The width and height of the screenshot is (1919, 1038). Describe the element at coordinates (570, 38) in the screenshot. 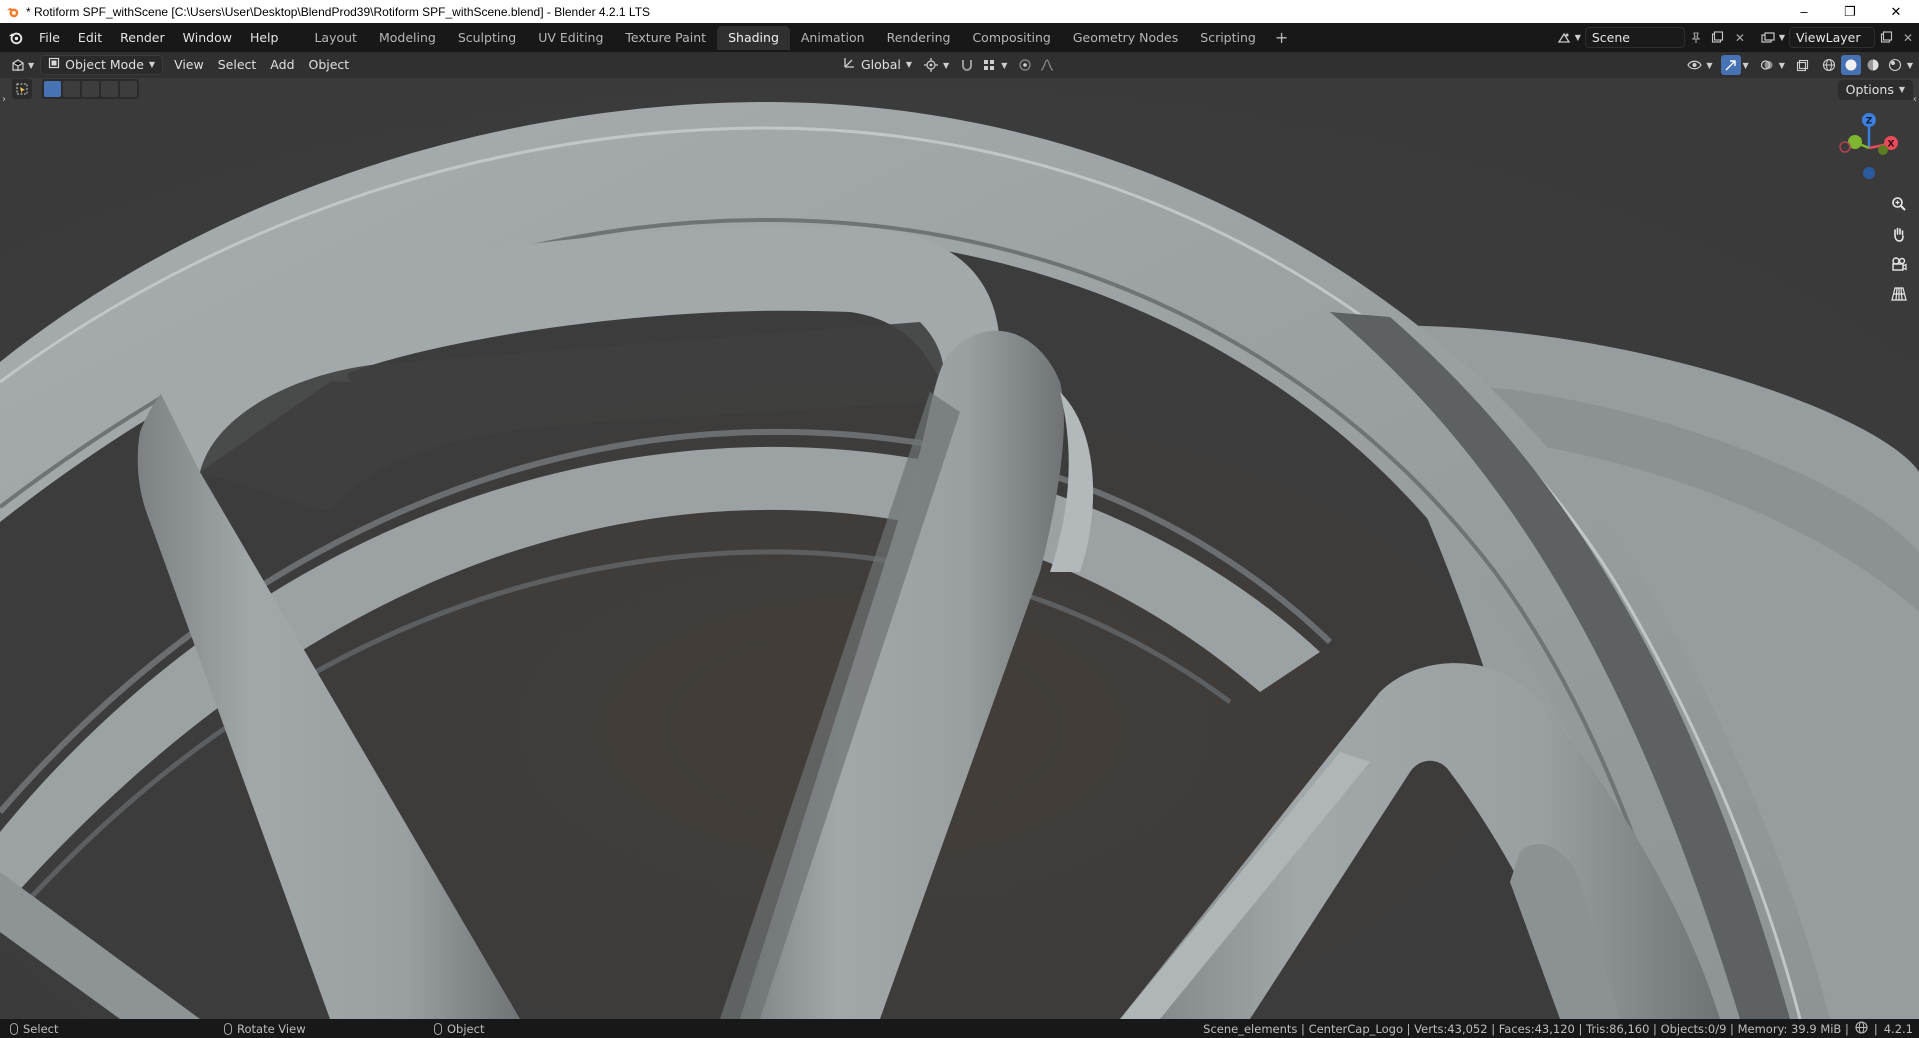

I see `tab-uv-editing: UV Editing` at that location.